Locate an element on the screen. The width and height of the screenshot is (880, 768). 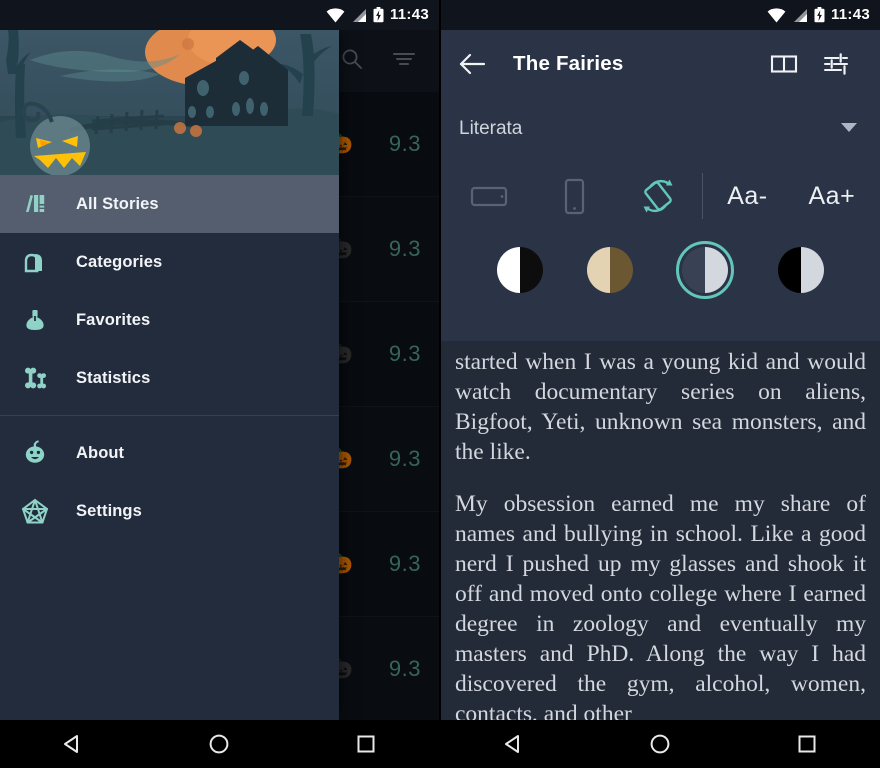
reader-tool-row: Aa- Aa+ is located at coordinates (660, 196).